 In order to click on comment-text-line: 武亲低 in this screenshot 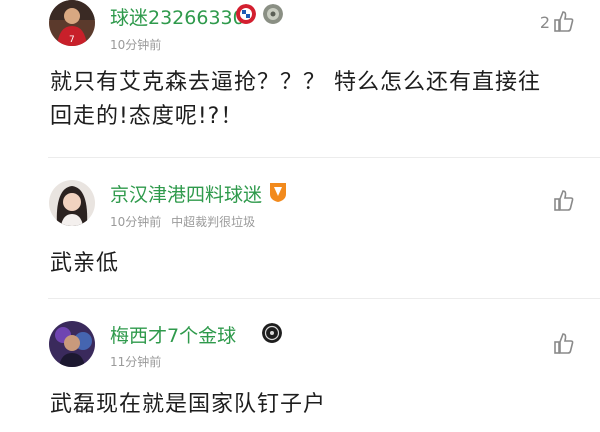, I will do `click(85, 263)`.